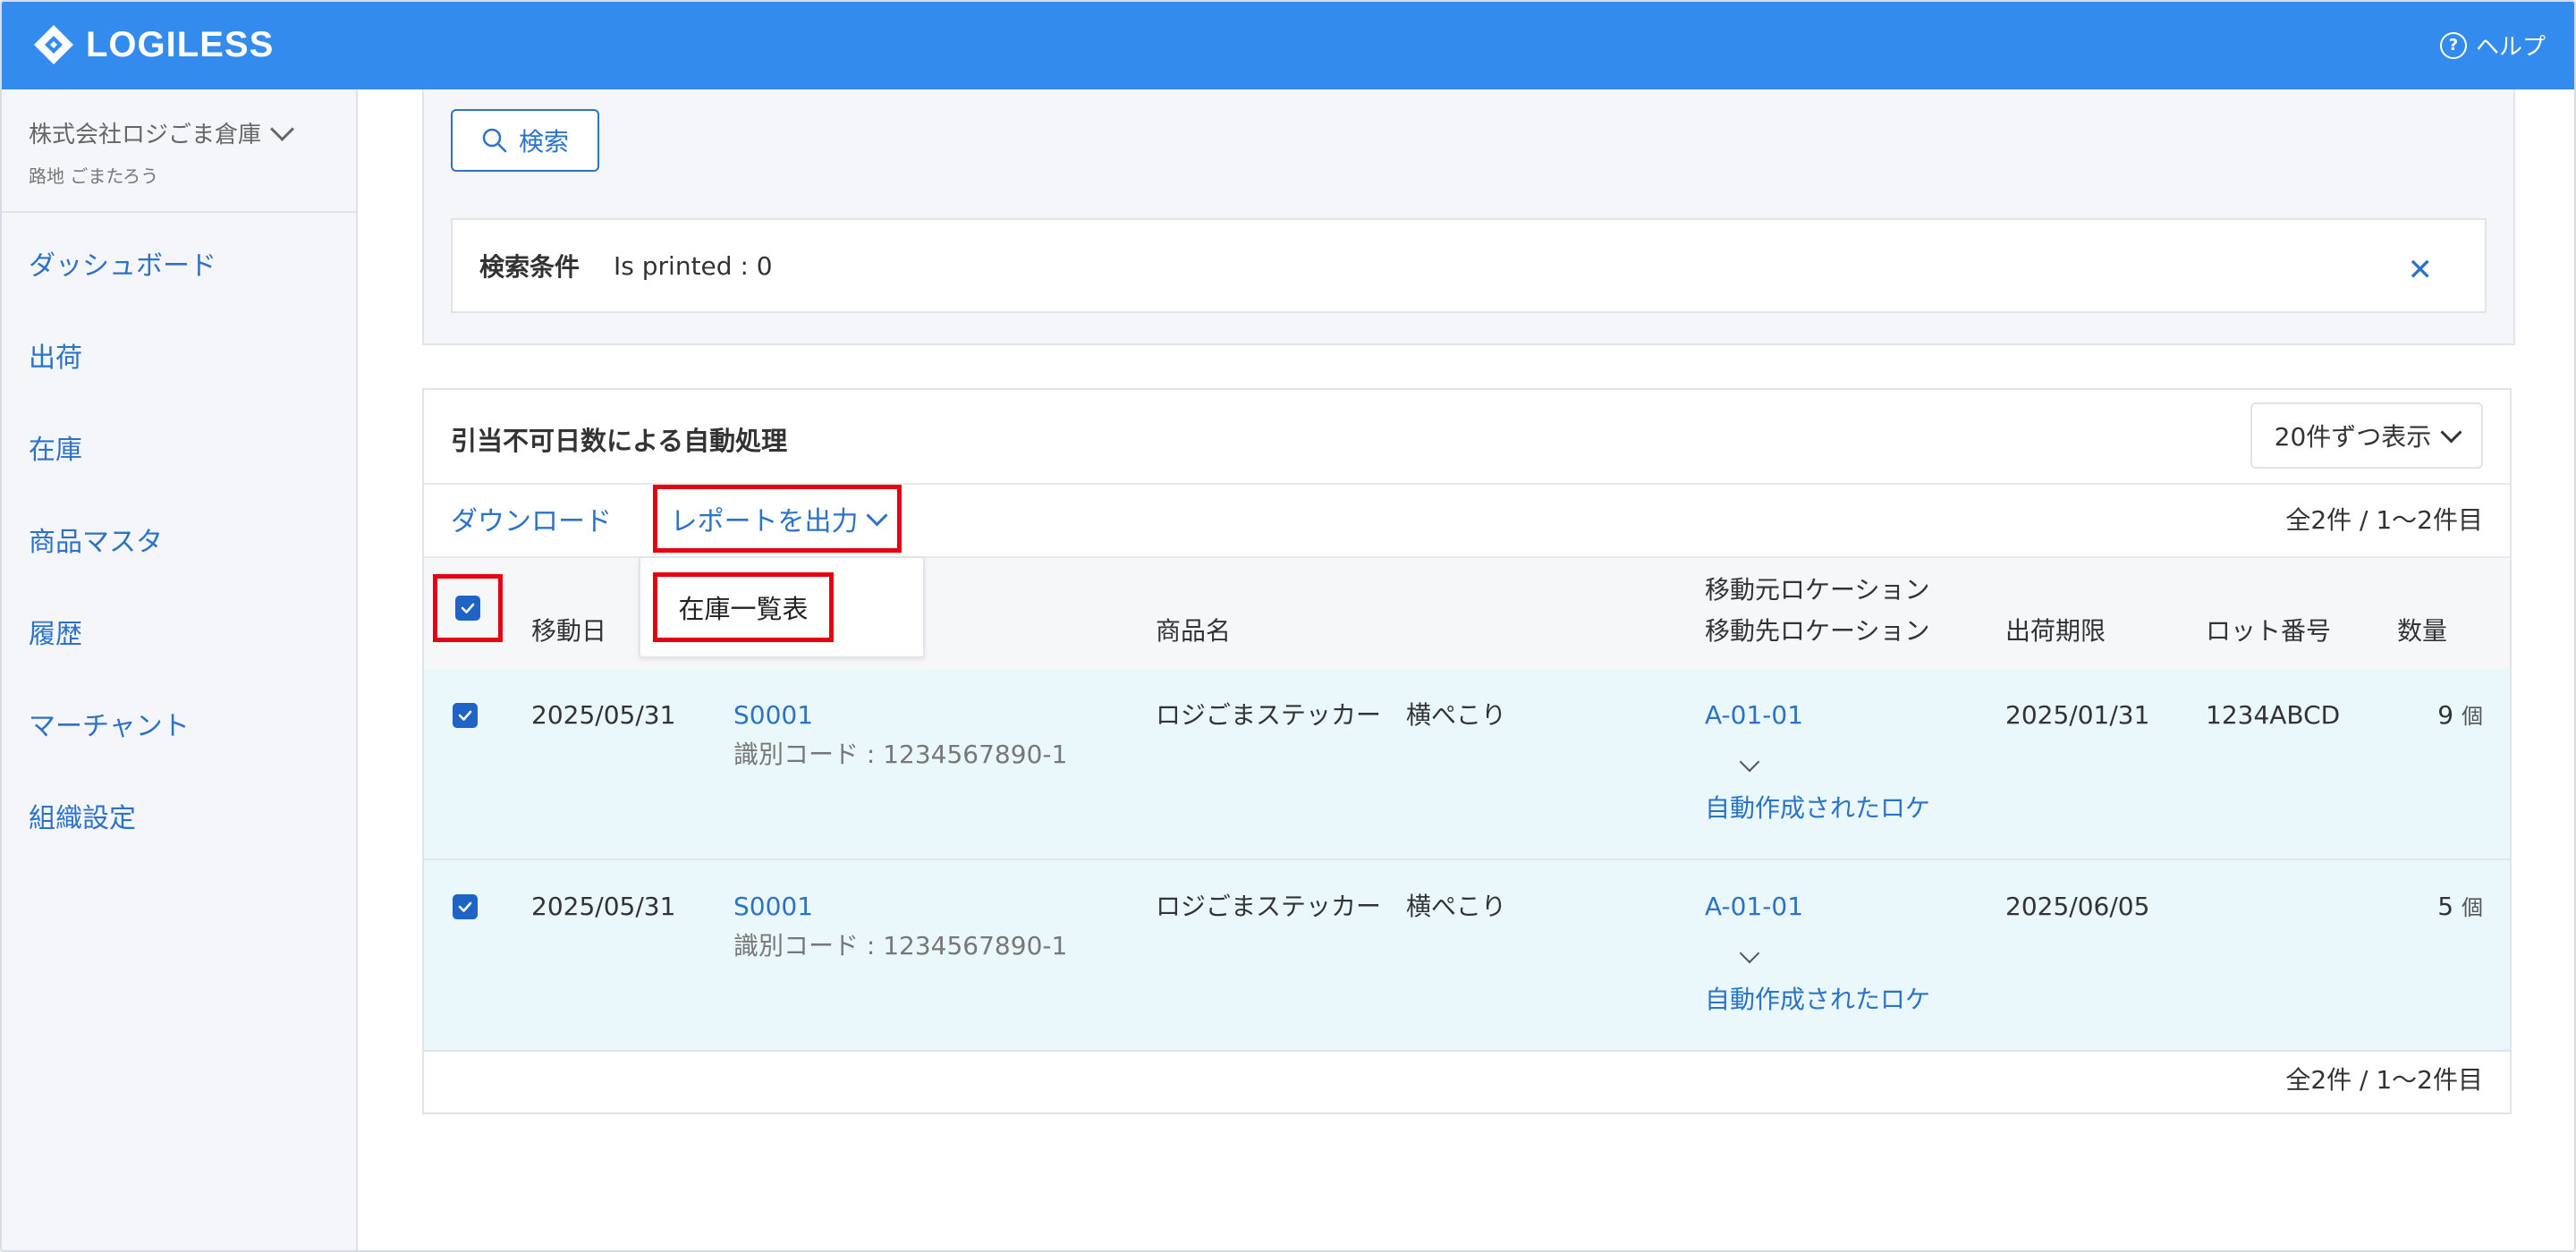  What do you see at coordinates (764, 521) in the screenshot?
I see `report-output-label: レポートを出力` at bounding box center [764, 521].